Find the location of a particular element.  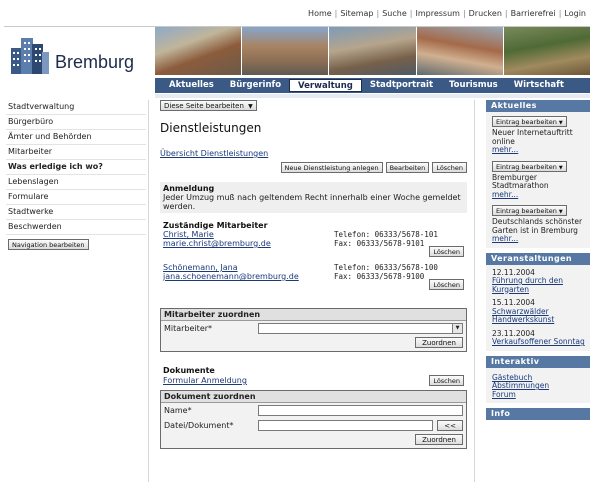

edit-page-button: Diese Seite bearbeiten ▼ is located at coordinates (208, 105).